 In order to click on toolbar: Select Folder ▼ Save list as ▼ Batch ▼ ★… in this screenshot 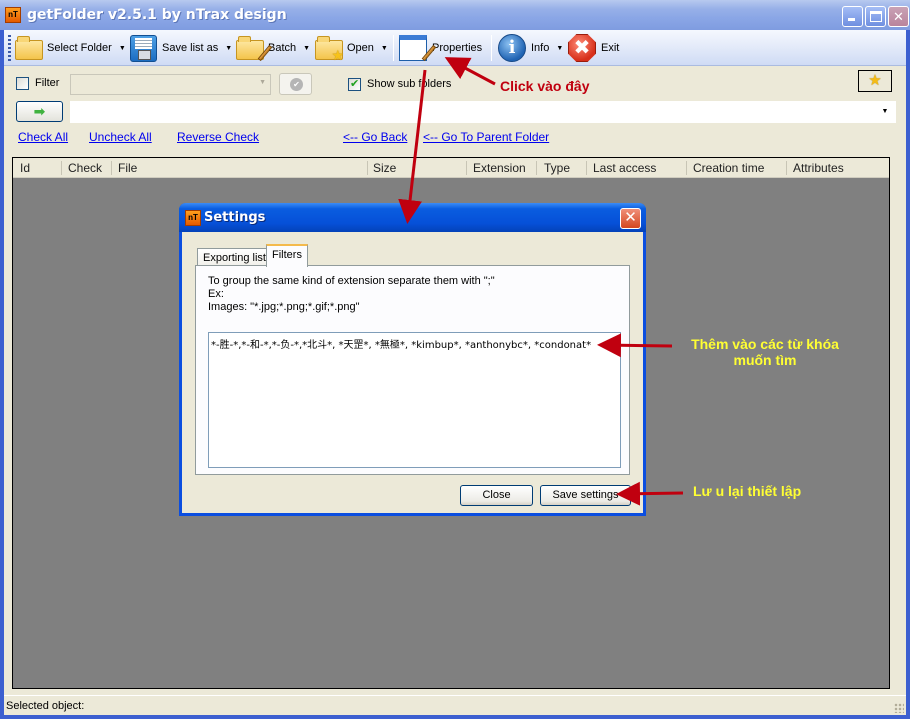, I will do `click(455, 48)`.